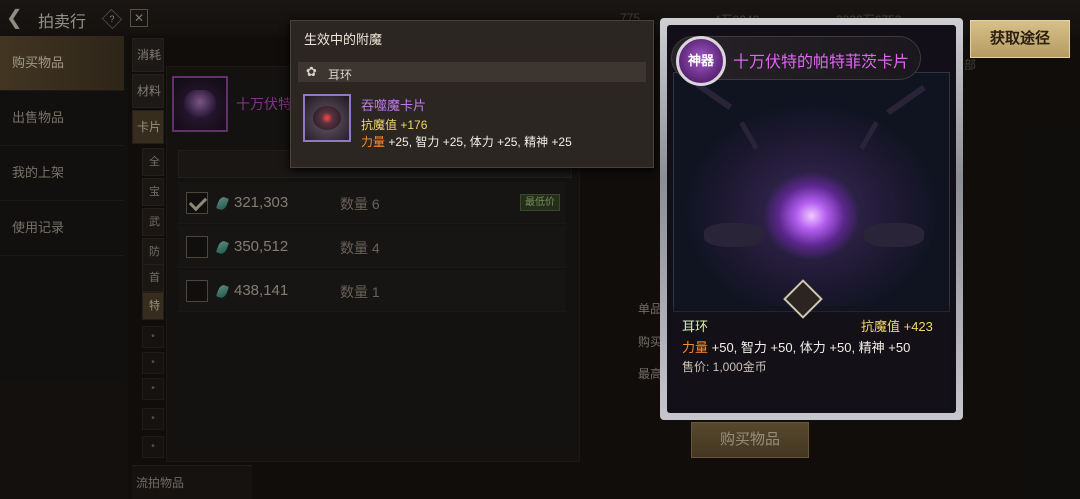  Describe the element at coordinates (340, 75) in the screenshot. I see `tooltip-slot-label: 耳环` at that location.